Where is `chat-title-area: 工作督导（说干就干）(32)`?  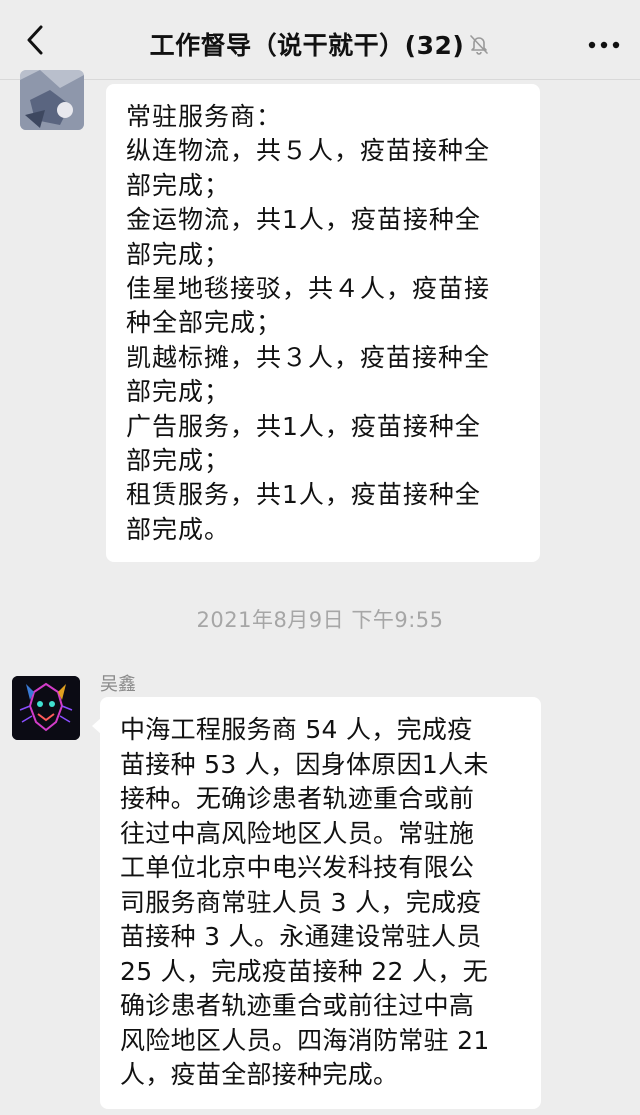
chat-title-area: 工作督导（说干就干）(32) is located at coordinates (320, 44).